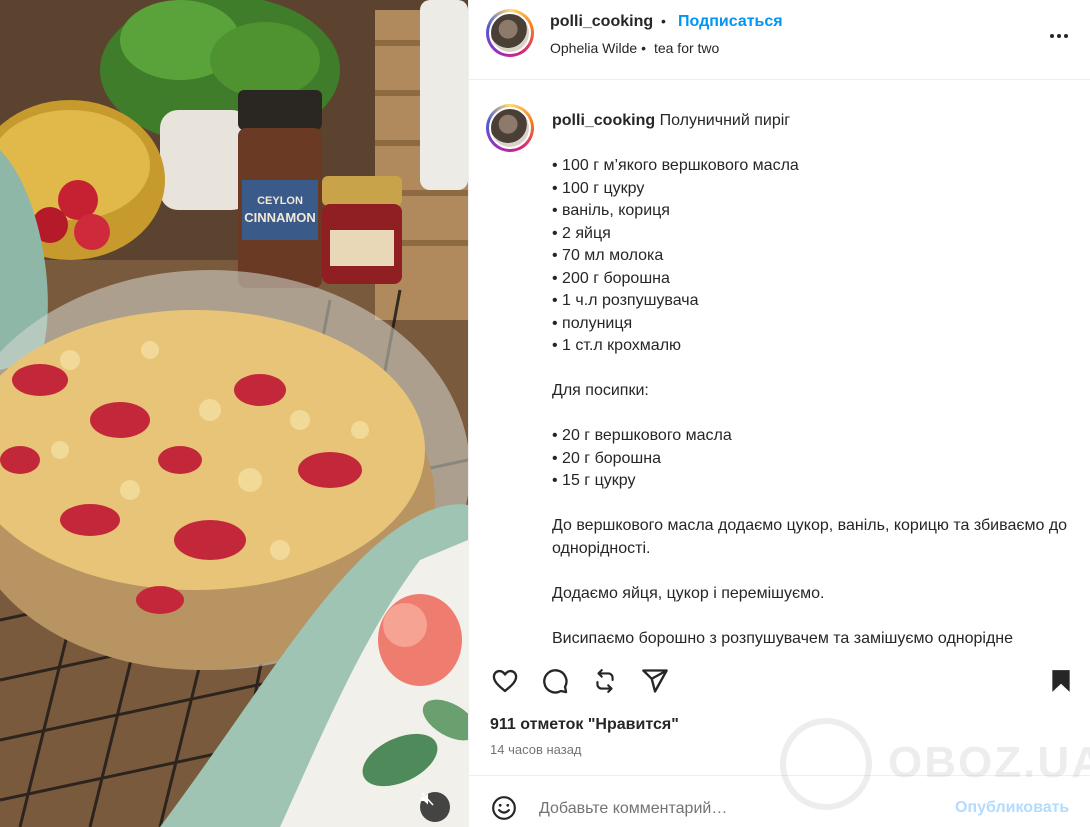 This screenshot has width=1090, height=827. What do you see at coordinates (606, 458) in the screenshot?
I see `caption-line: • 20 г борошна` at bounding box center [606, 458].